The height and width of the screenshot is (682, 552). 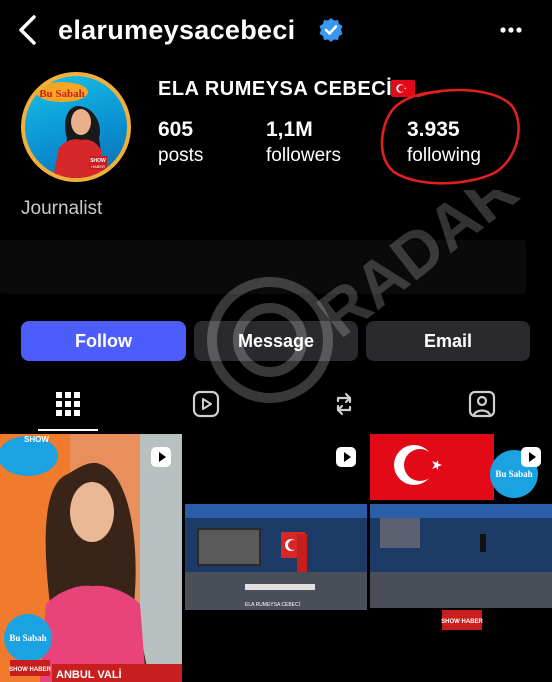 I want to click on username: elarumeysacebeci, so click(x=177, y=30).